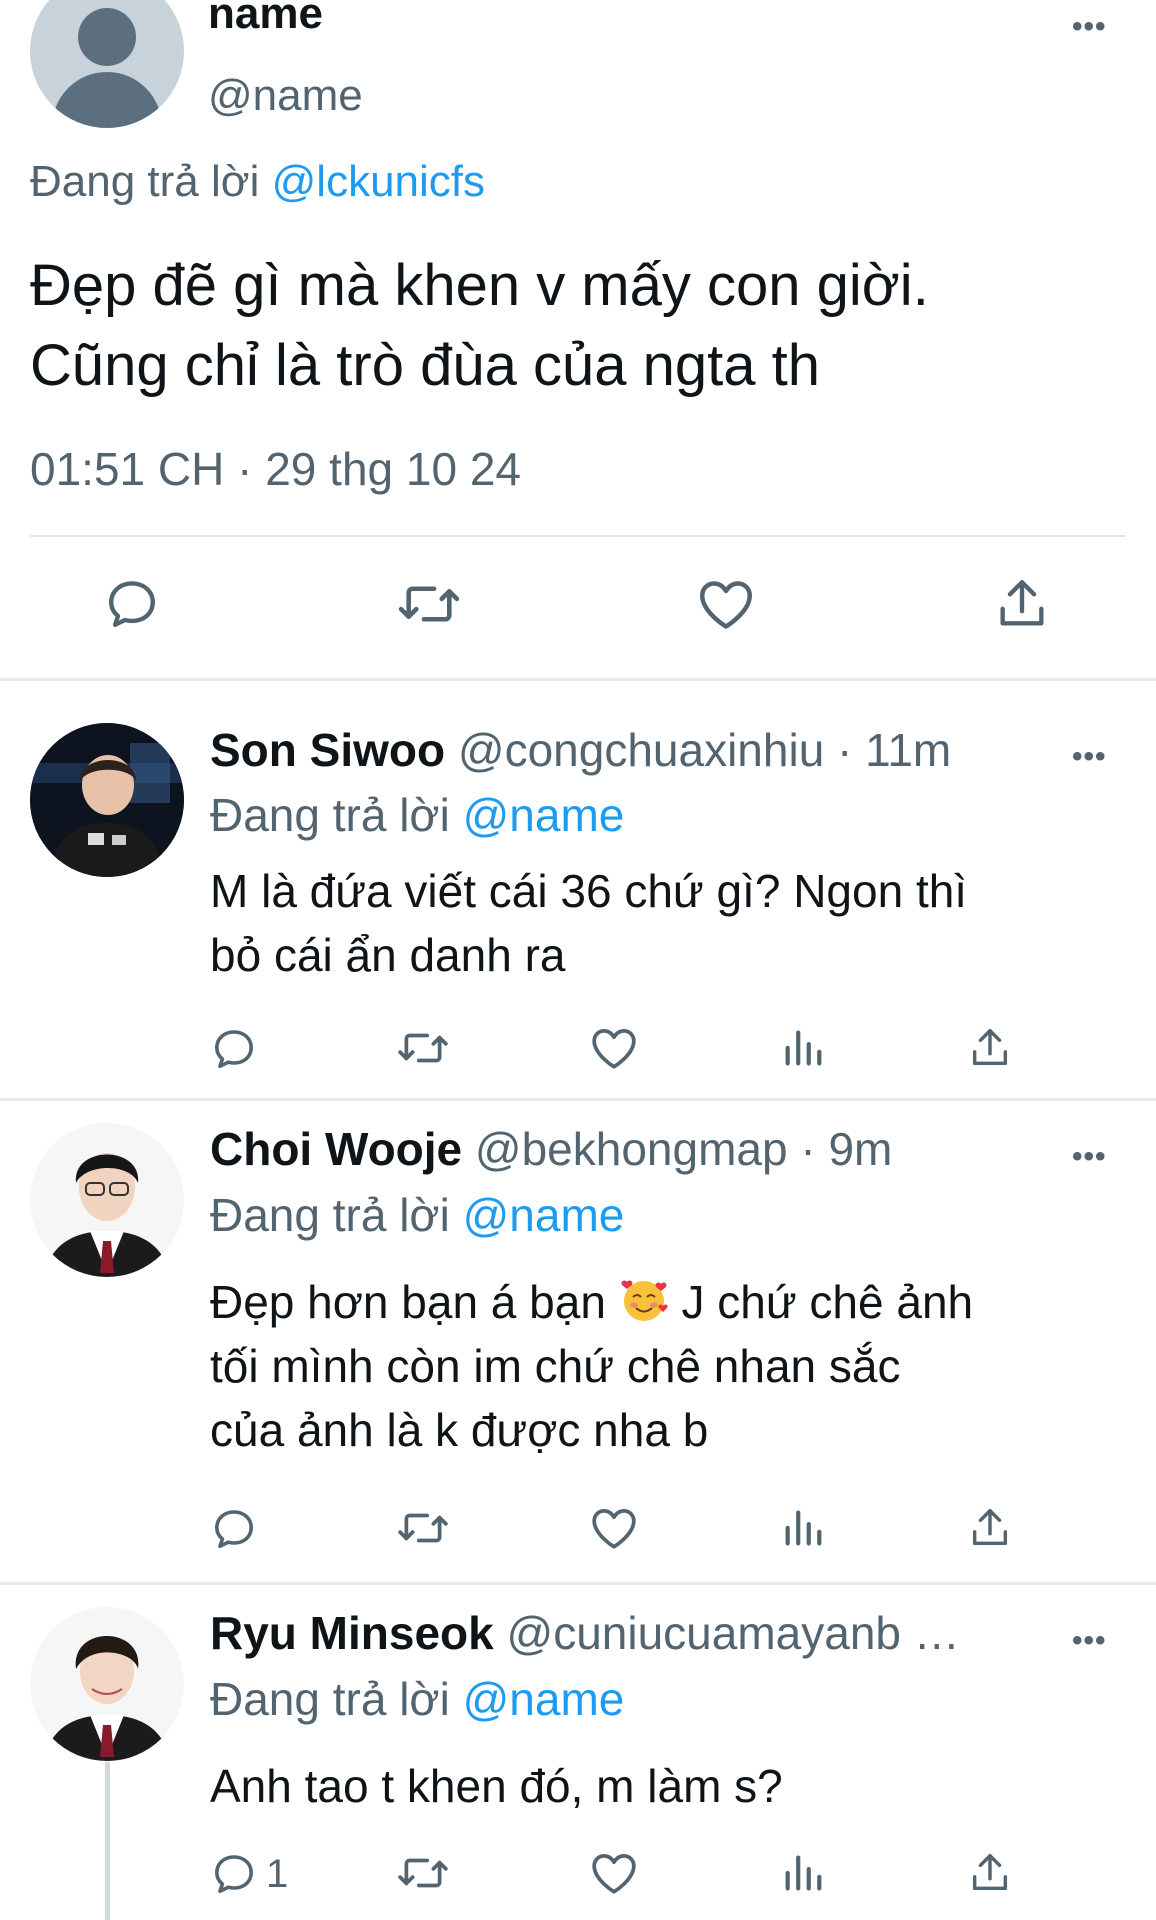 This screenshot has height=1920, width=1156. Describe the element at coordinates (425, 365) in the screenshot. I see `tweet-text-line: Cũng chỉ là trò đùa của ngta th` at that location.